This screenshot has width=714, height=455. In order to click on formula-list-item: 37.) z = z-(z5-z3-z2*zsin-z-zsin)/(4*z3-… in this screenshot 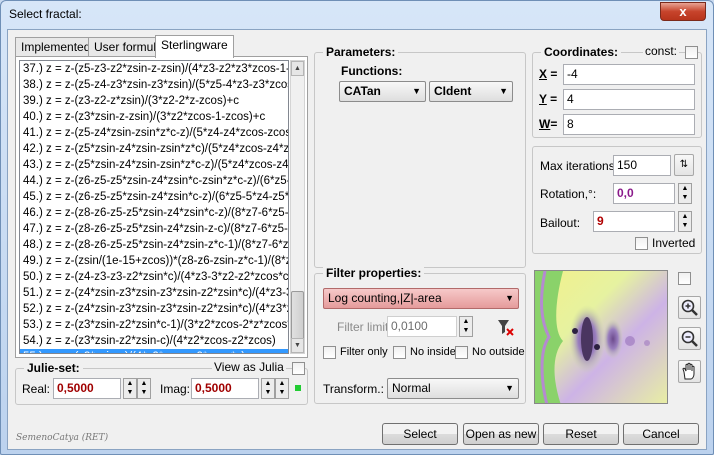, I will do `click(154, 69)`.